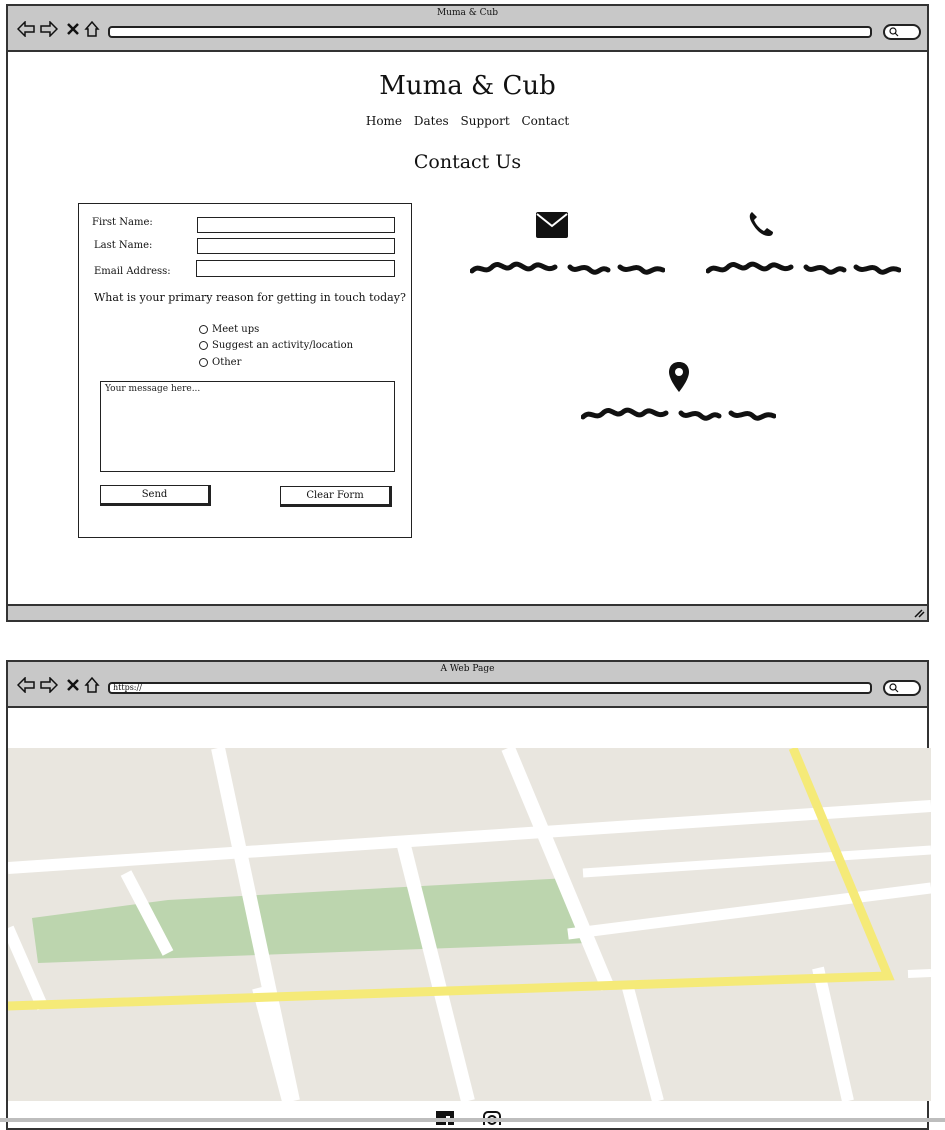 The image size is (945, 1130). I want to click on send-button: Send, so click(155, 495).